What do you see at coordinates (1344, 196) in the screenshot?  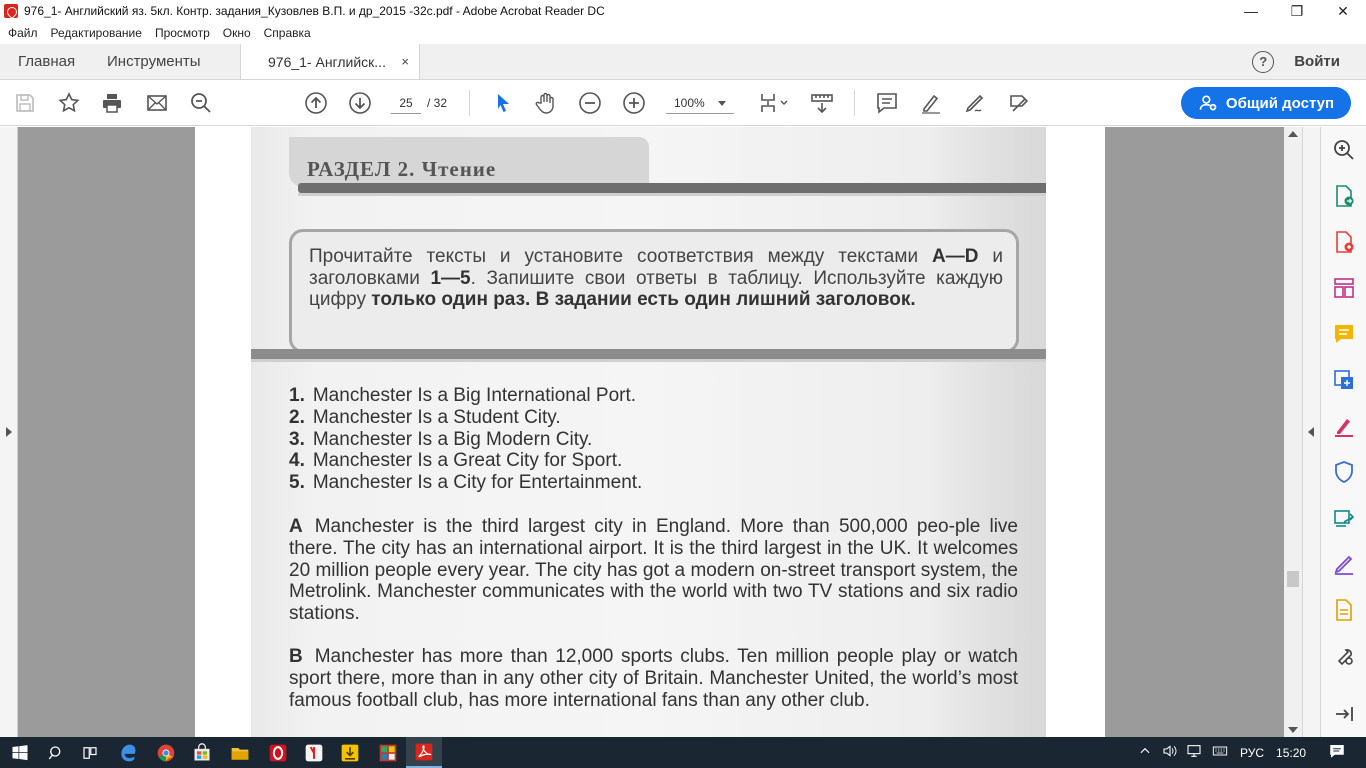 I see `export-pdf-icon` at bounding box center [1344, 196].